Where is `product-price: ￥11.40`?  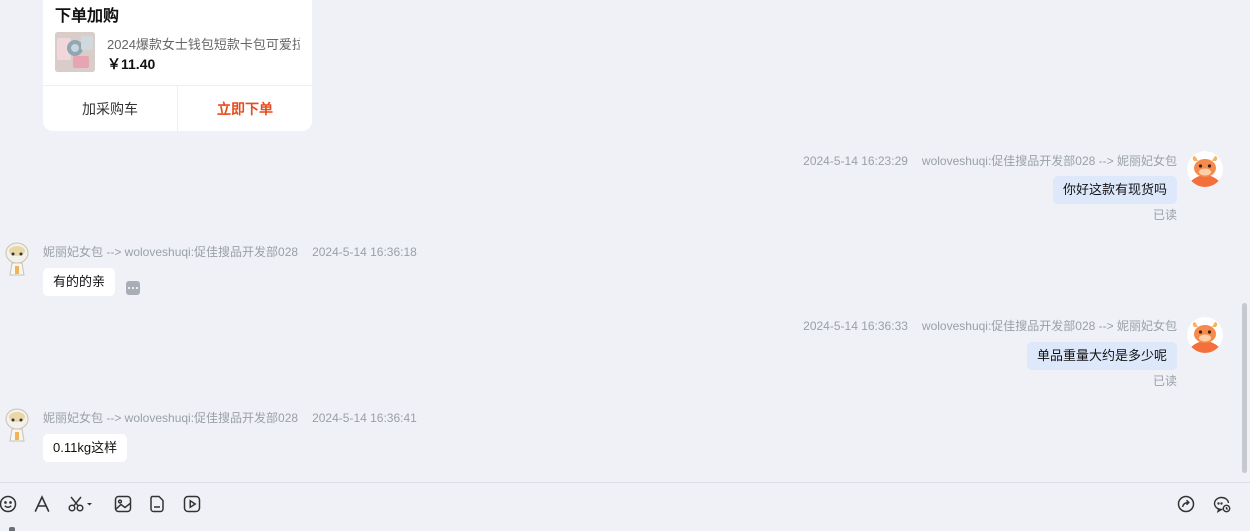 product-price: ￥11.40 is located at coordinates (131, 64).